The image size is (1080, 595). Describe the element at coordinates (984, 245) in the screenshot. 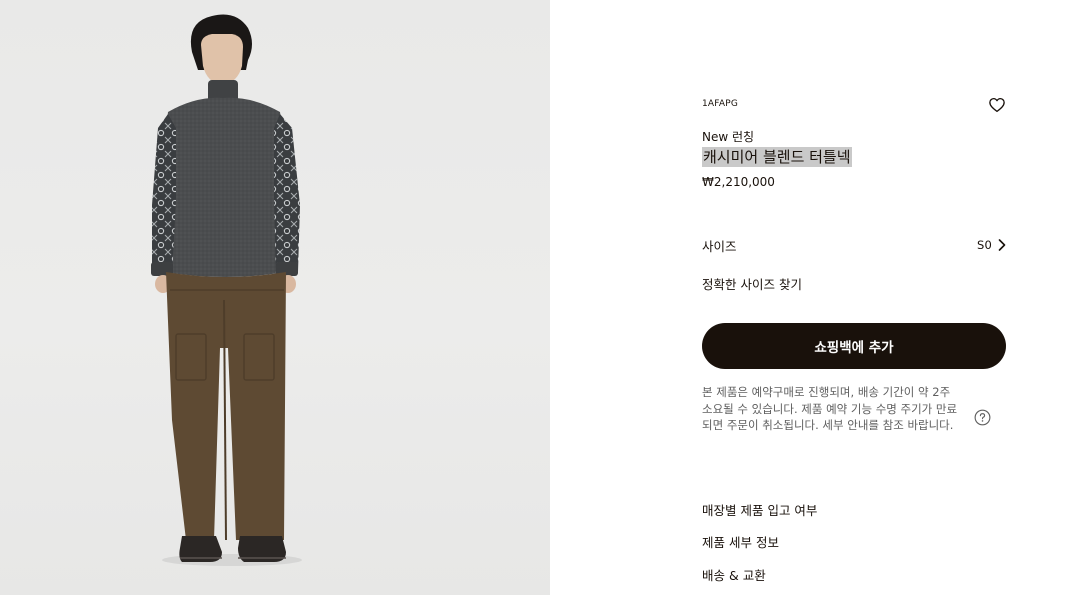

I see `size-value: S0` at that location.